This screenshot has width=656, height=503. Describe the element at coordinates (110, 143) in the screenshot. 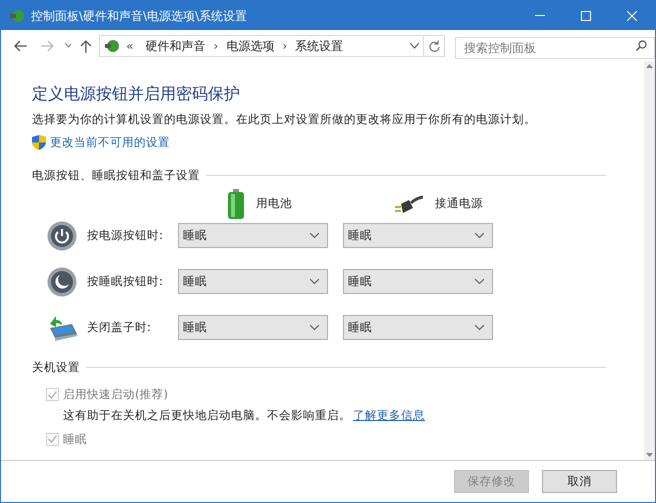

I see `admin-settings-link: 更改当前不可用的设置` at that location.